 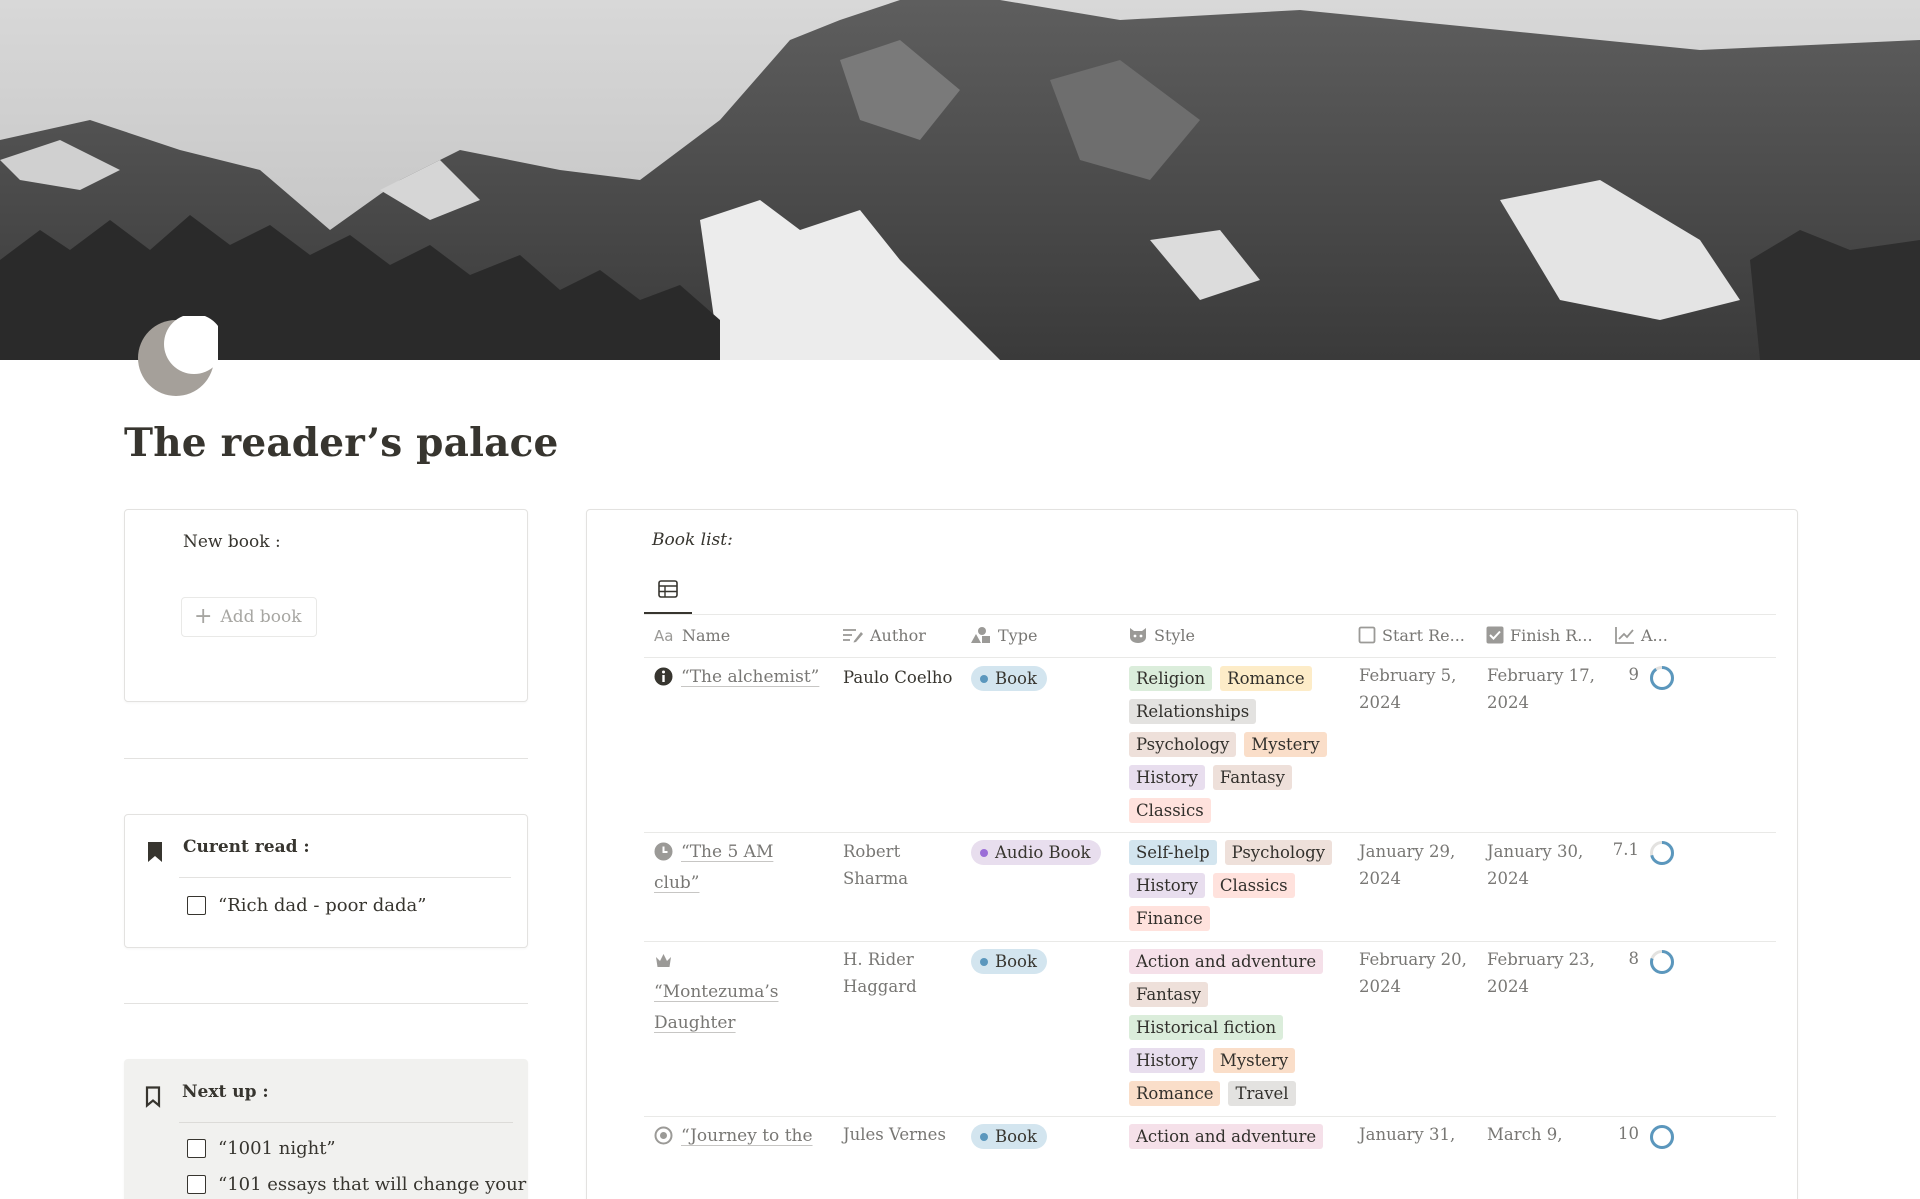 I want to click on header-bottom-rule, so click(x=1210, y=657).